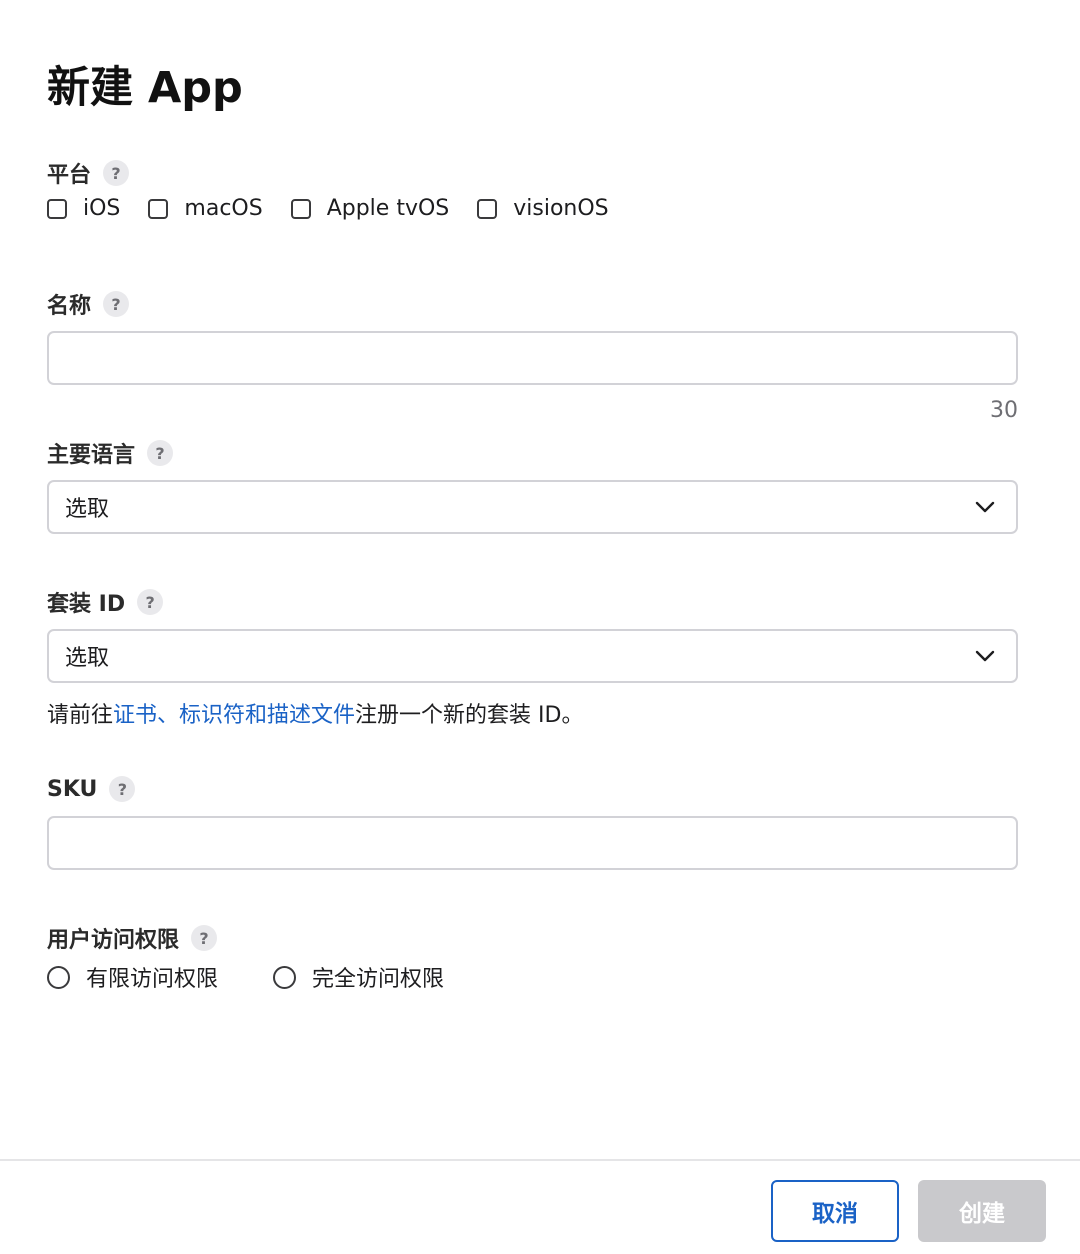 This screenshot has width=1080, height=1254. I want to click on primary-language-label: 主要语言, so click(91, 455).